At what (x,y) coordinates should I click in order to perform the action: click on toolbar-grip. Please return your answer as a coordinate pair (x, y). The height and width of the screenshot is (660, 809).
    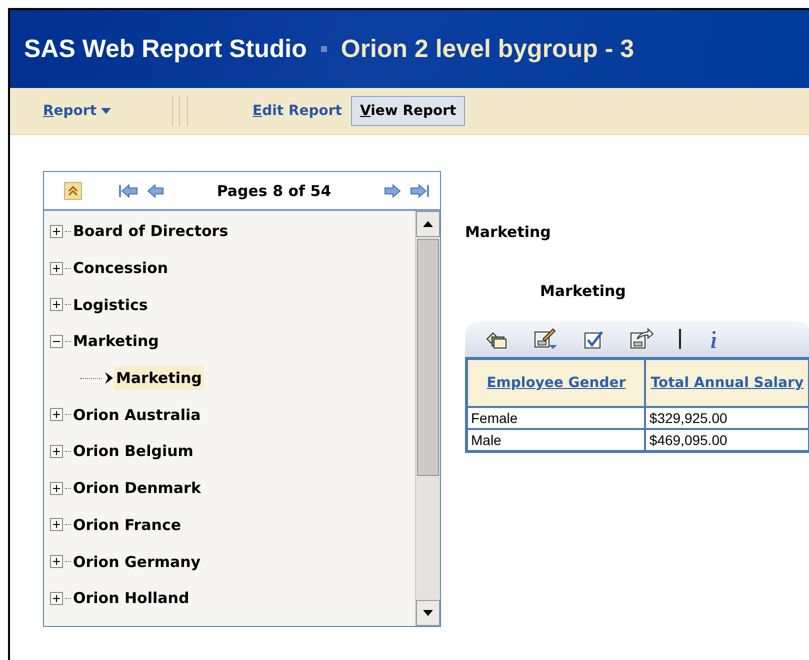
    Looking at the image, I should click on (180, 111).